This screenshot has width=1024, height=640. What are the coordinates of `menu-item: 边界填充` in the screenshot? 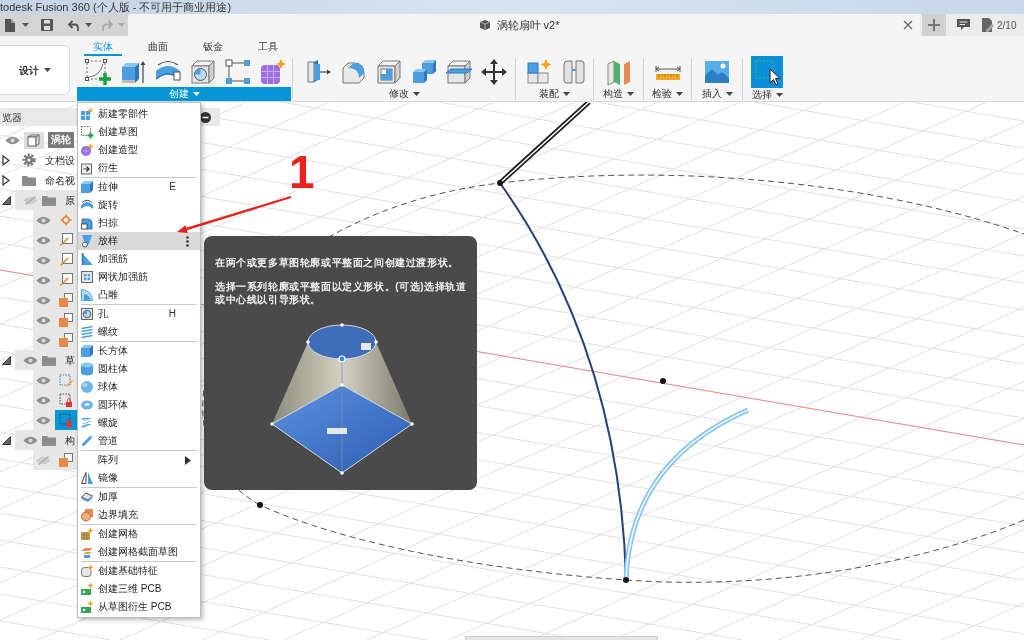 It's located at (139, 515).